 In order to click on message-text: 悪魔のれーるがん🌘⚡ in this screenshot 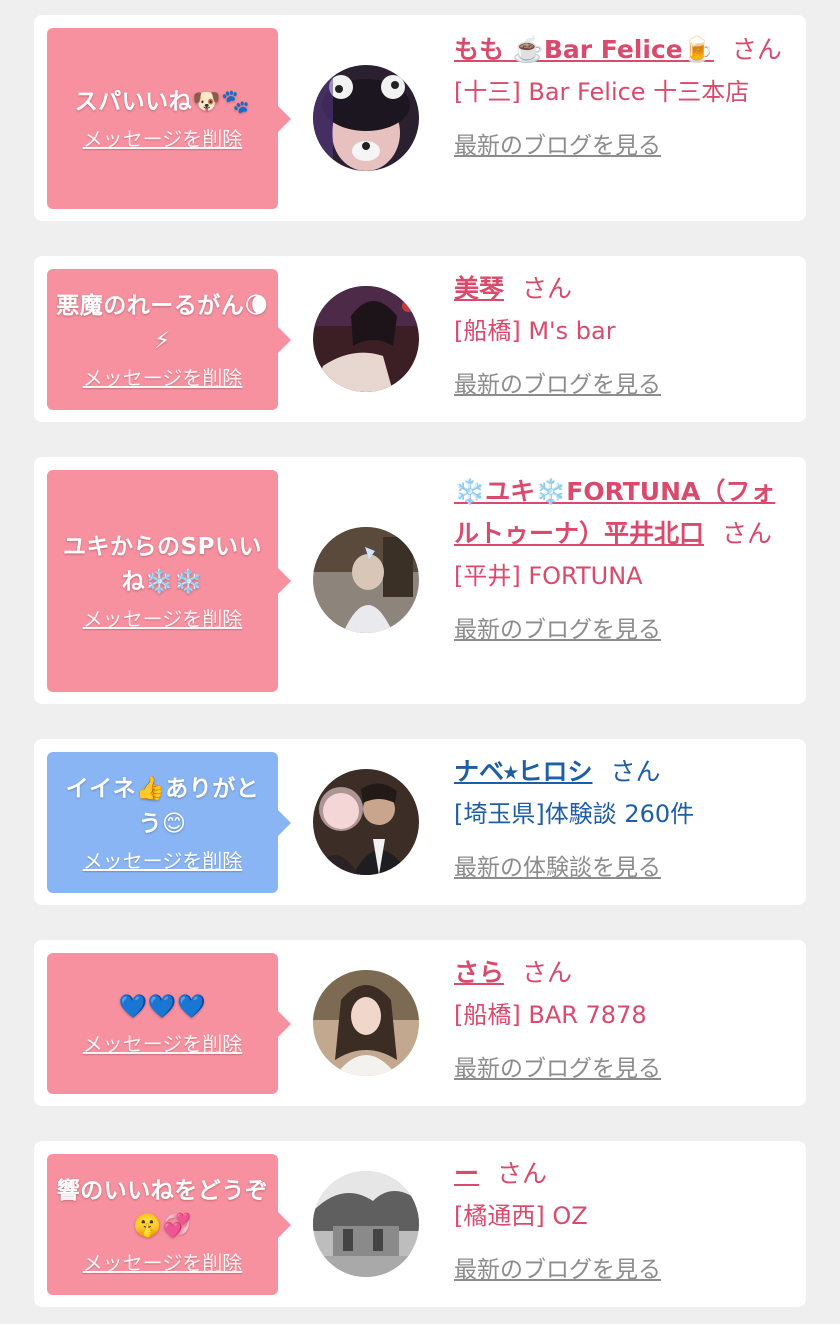, I will do `click(162, 323)`.